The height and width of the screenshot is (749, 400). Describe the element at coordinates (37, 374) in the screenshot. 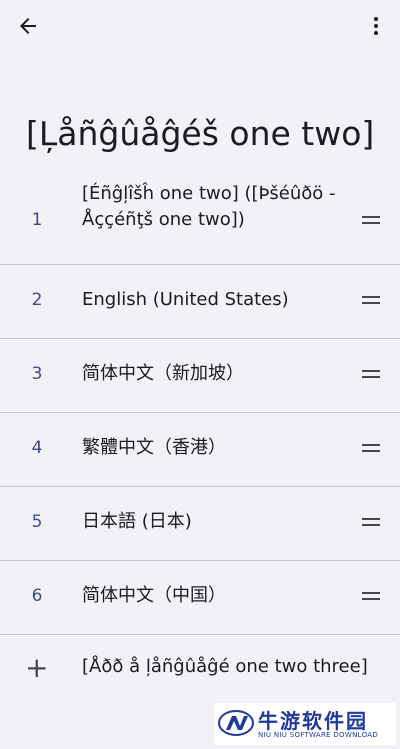

I see `language-number: 3` at that location.